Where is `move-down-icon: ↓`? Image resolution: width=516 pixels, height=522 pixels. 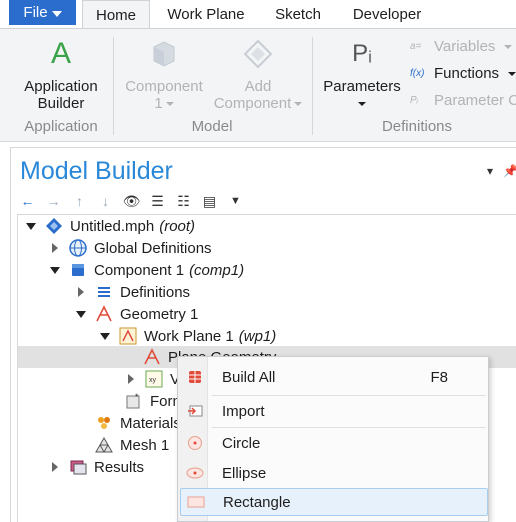
move-down-icon: ↓ is located at coordinates (105, 201).